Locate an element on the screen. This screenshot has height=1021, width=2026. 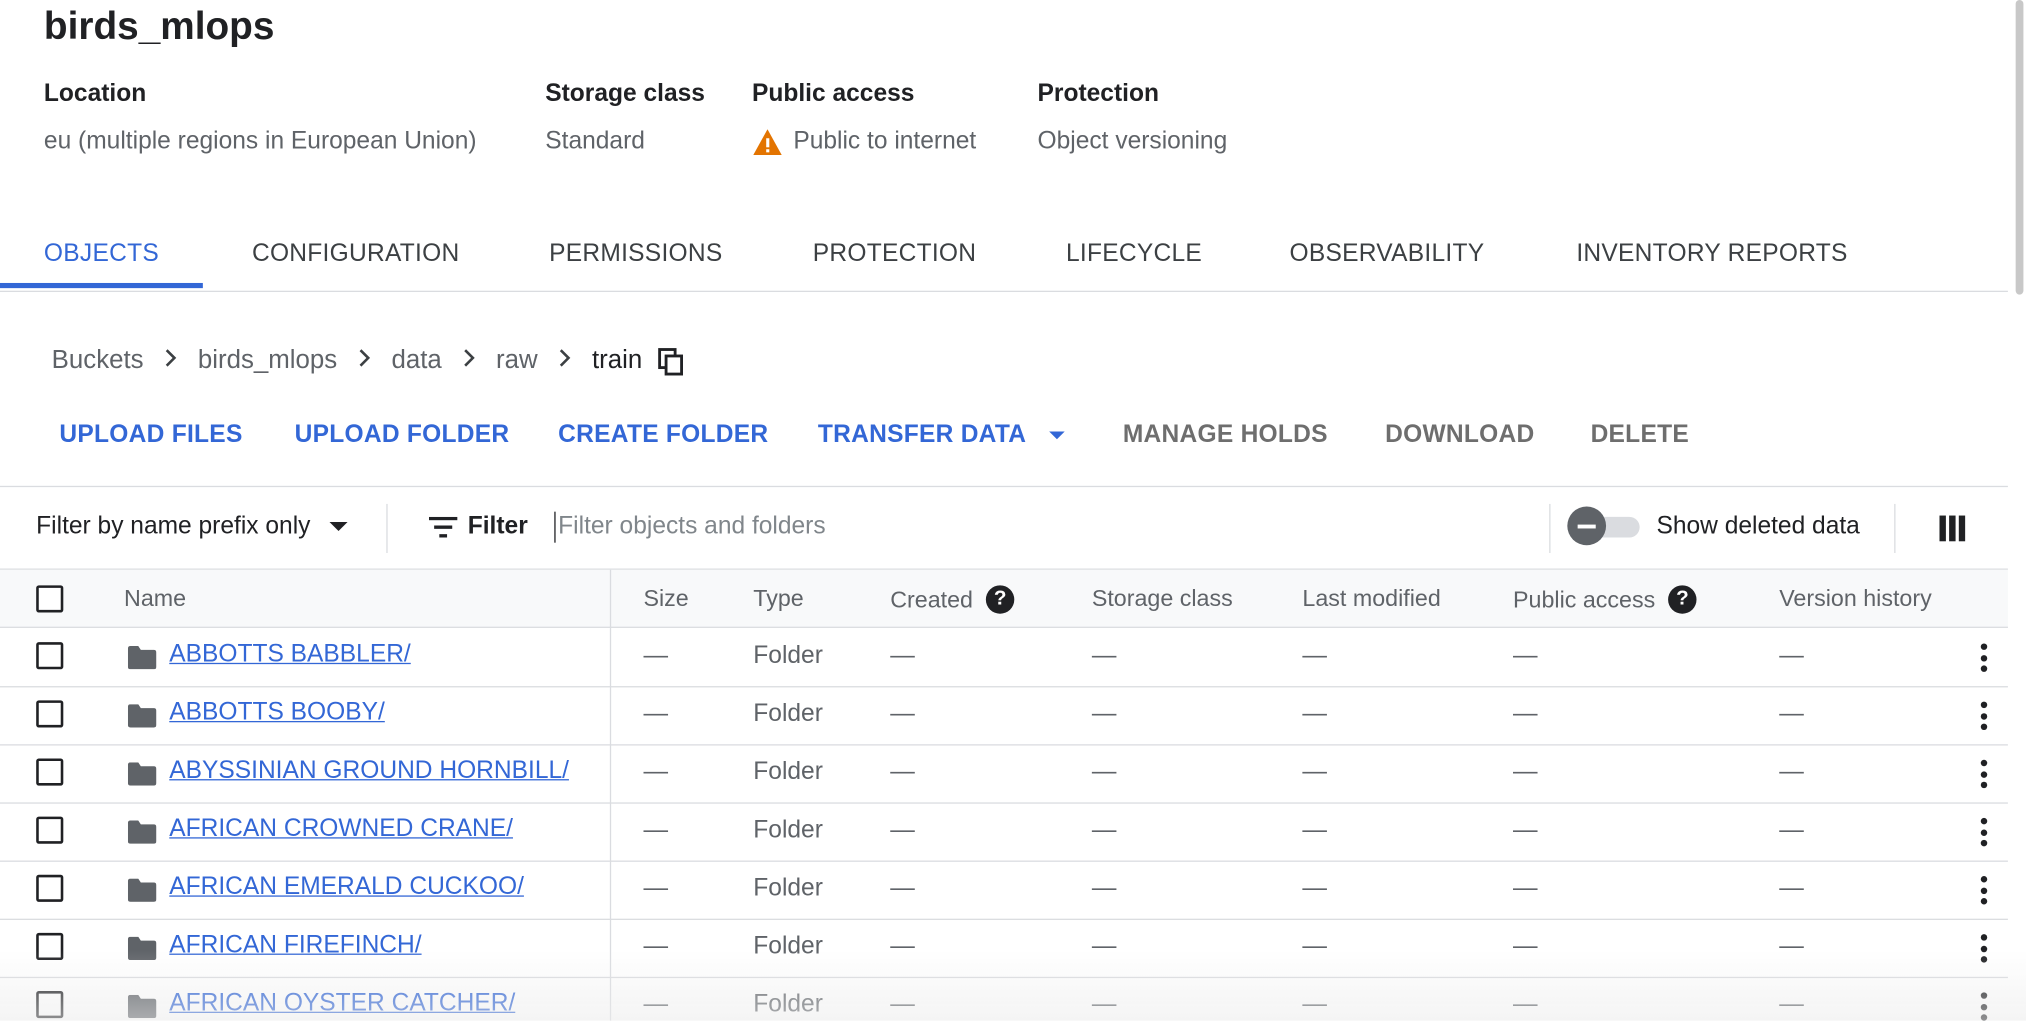
filter-button: Filter is located at coordinates (478, 527).